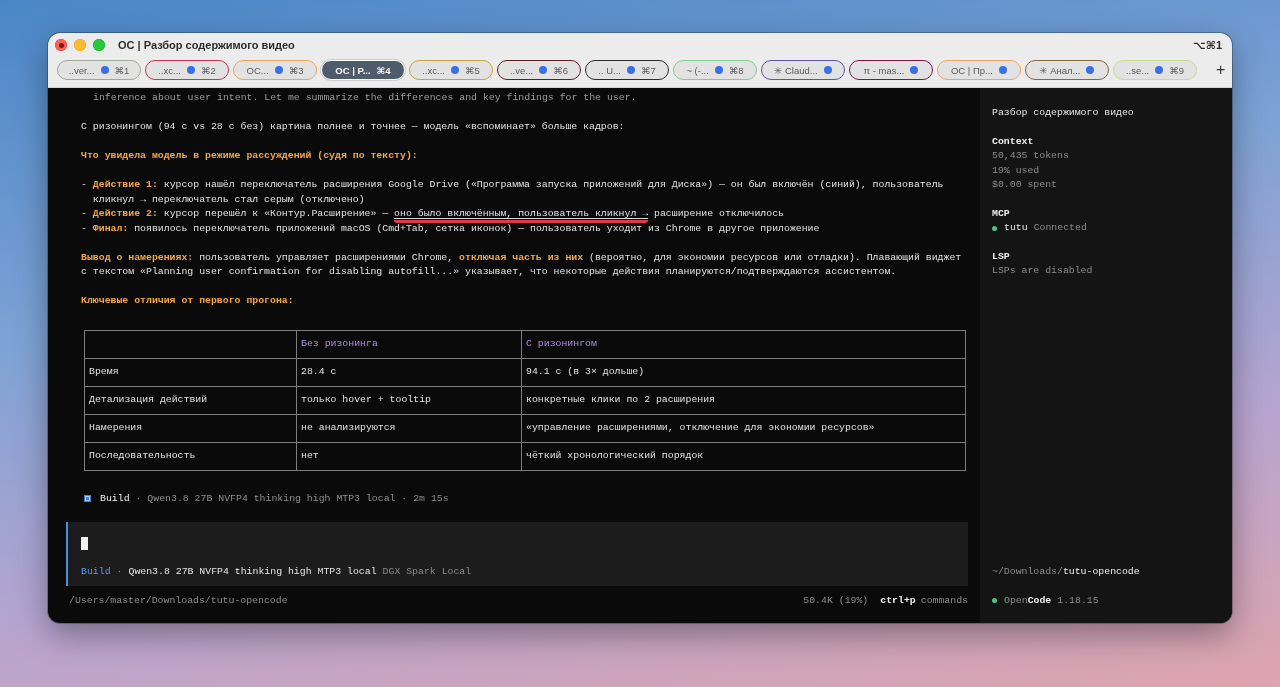 This screenshot has width=1280, height=687. Describe the element at coordinates (1013, 141) in the screenshot. I see `section-heading: Context` at that location.